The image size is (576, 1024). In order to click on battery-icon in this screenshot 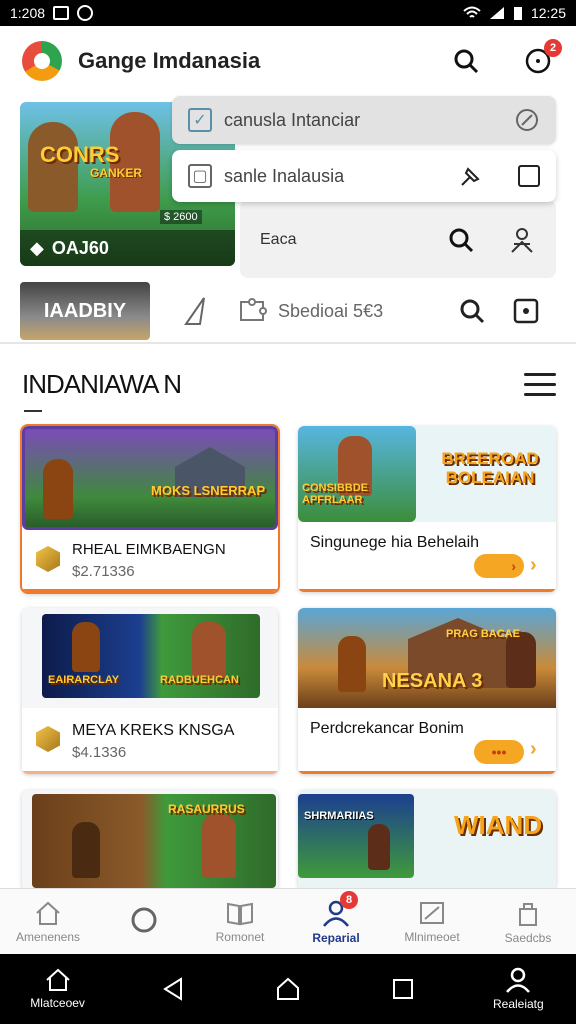, I will do `click(517, 13)`.